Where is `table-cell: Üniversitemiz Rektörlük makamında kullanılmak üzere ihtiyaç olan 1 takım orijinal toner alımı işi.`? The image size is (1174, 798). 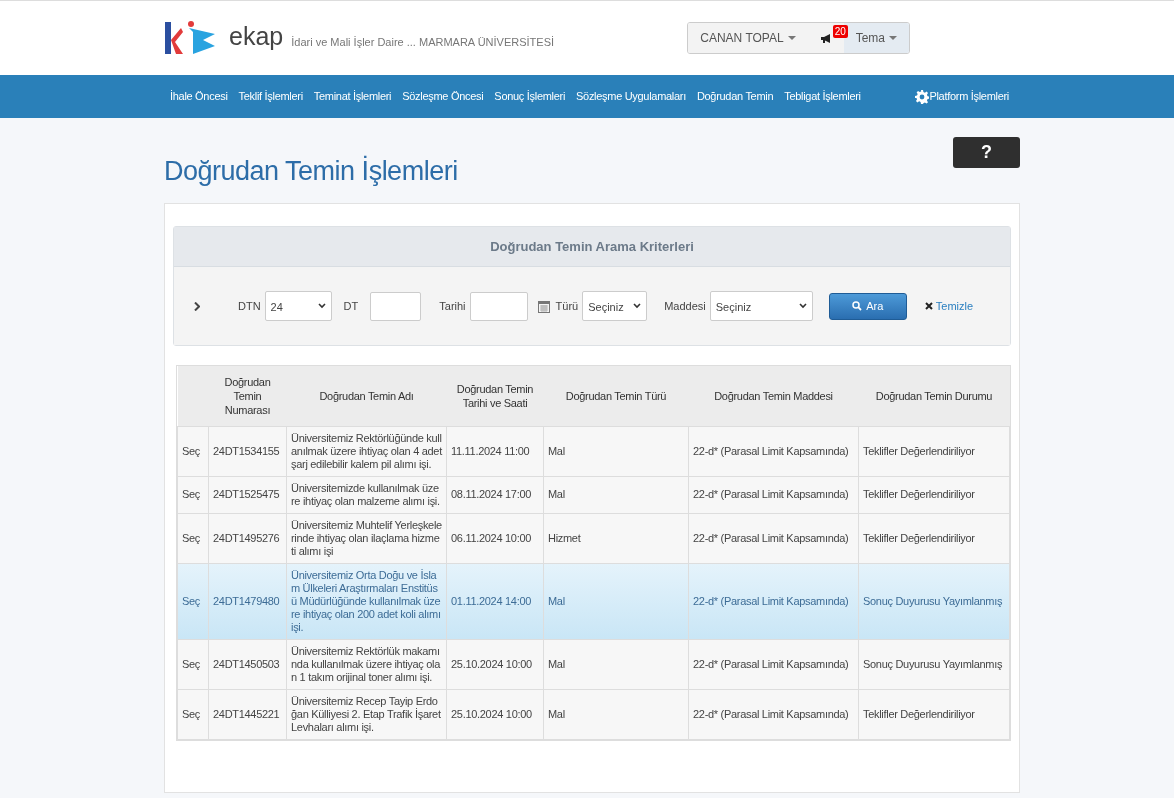
table-cell: Üniversitemiz Rektörlük makamında kullanılmak üzere ihtiyaç olan 1 takım orijinal toner alımı işi. is located at coordinates (366, 664).